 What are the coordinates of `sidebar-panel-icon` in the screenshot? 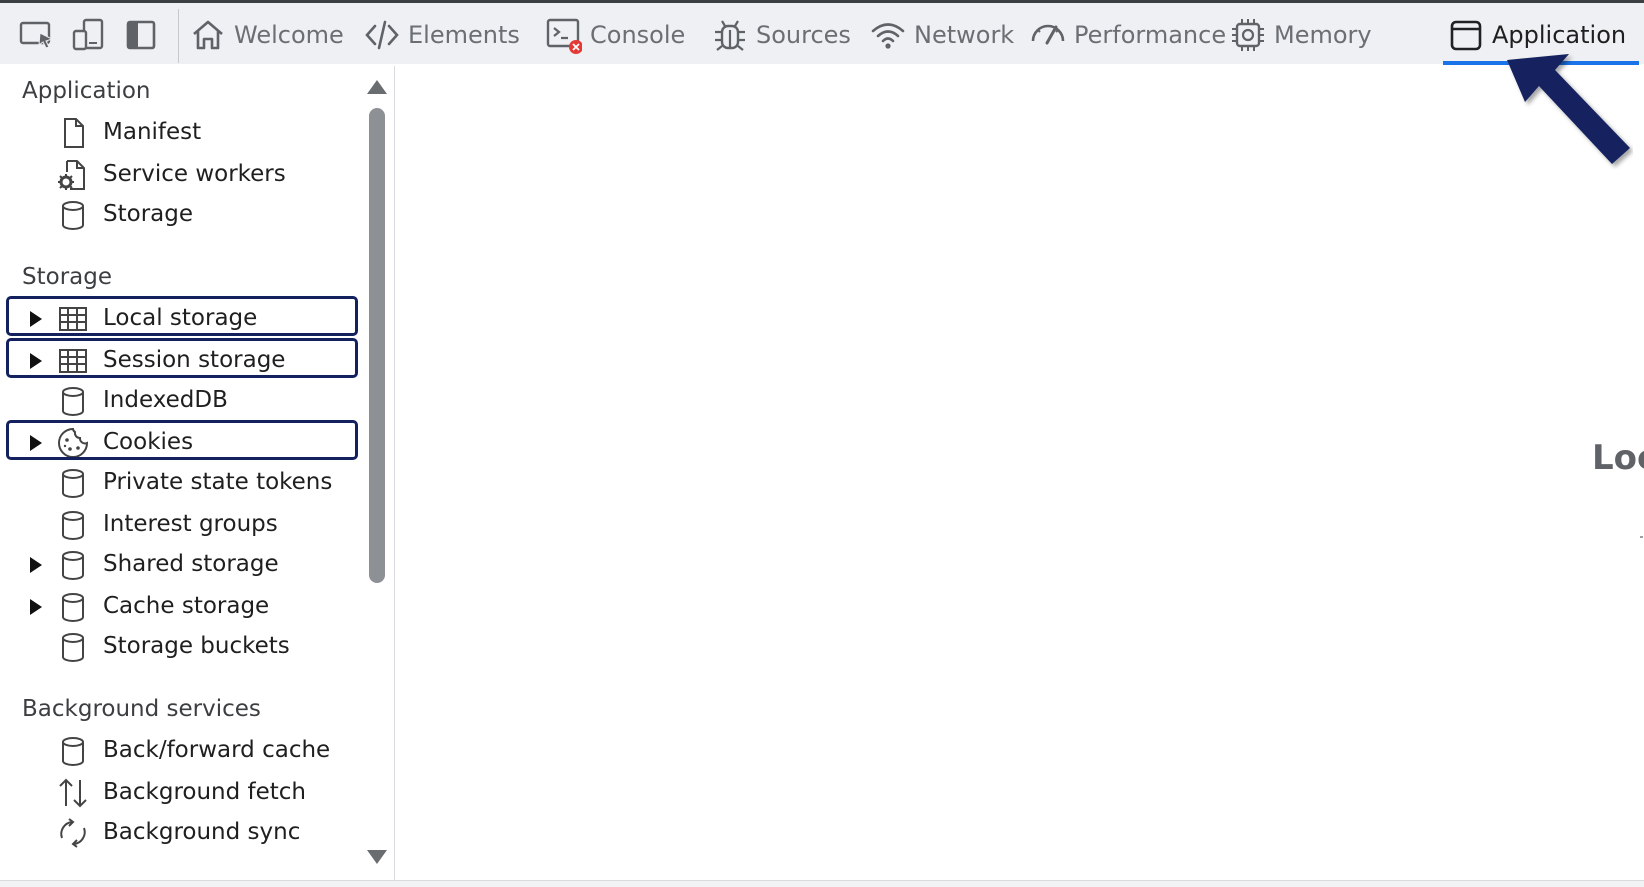 It's located at (141, 35).